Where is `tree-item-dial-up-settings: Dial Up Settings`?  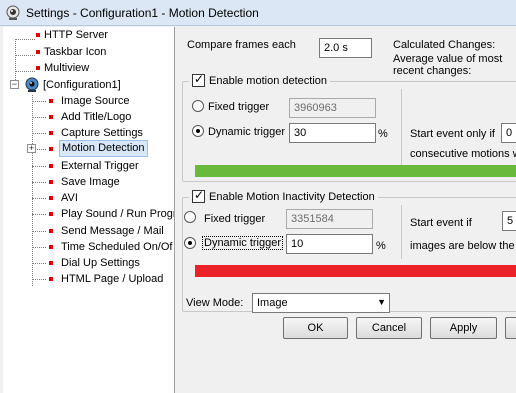 tree-item-dial-up-settings: Dial Up Settings is located at coordinates (88, 263).